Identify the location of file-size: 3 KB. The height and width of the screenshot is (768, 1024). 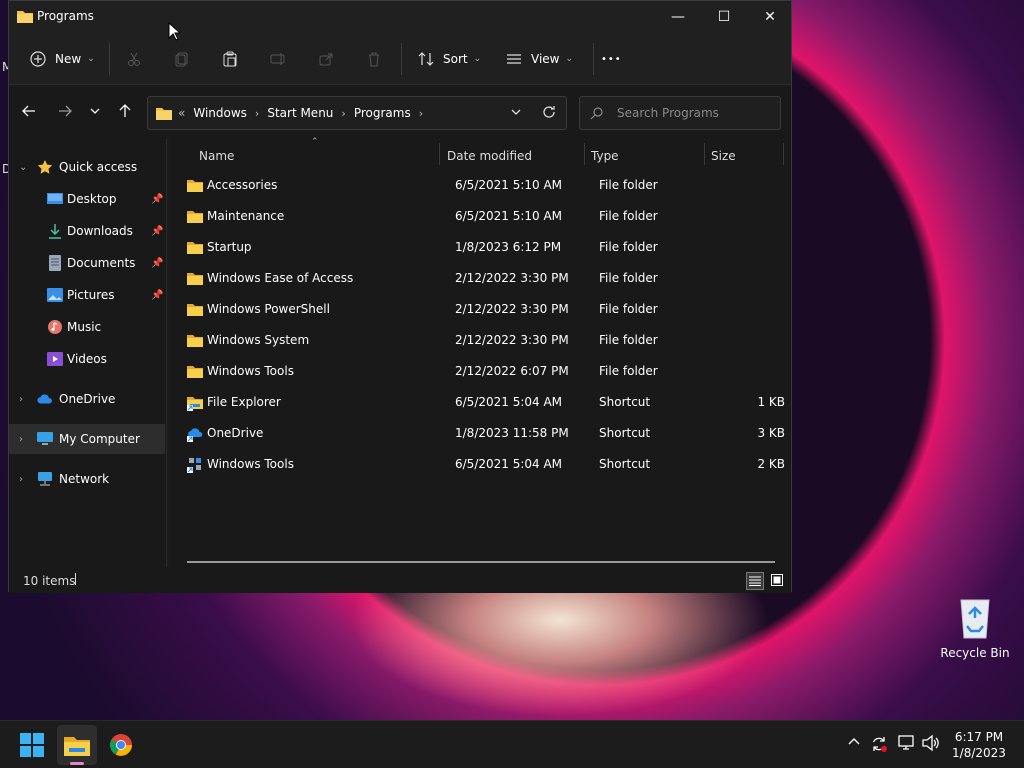
(771, 433).